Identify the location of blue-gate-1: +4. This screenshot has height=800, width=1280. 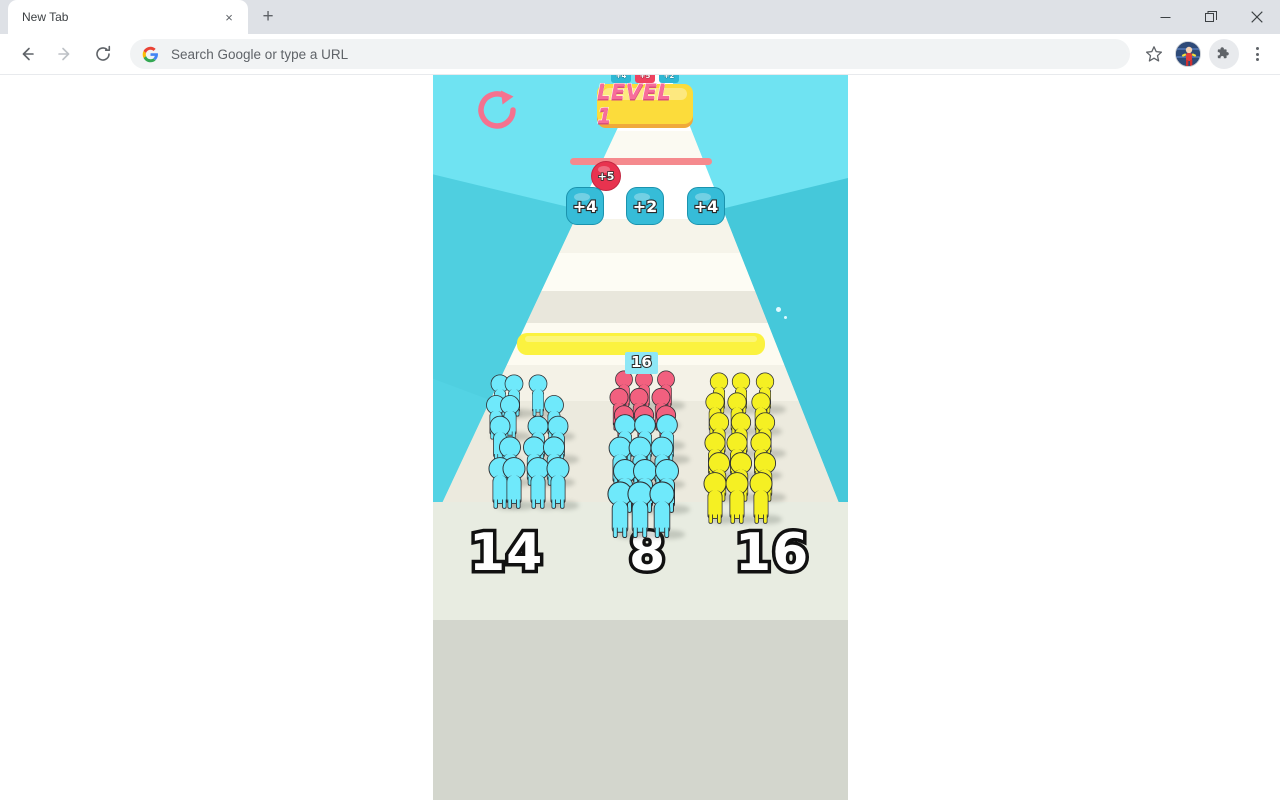
(585, 206).